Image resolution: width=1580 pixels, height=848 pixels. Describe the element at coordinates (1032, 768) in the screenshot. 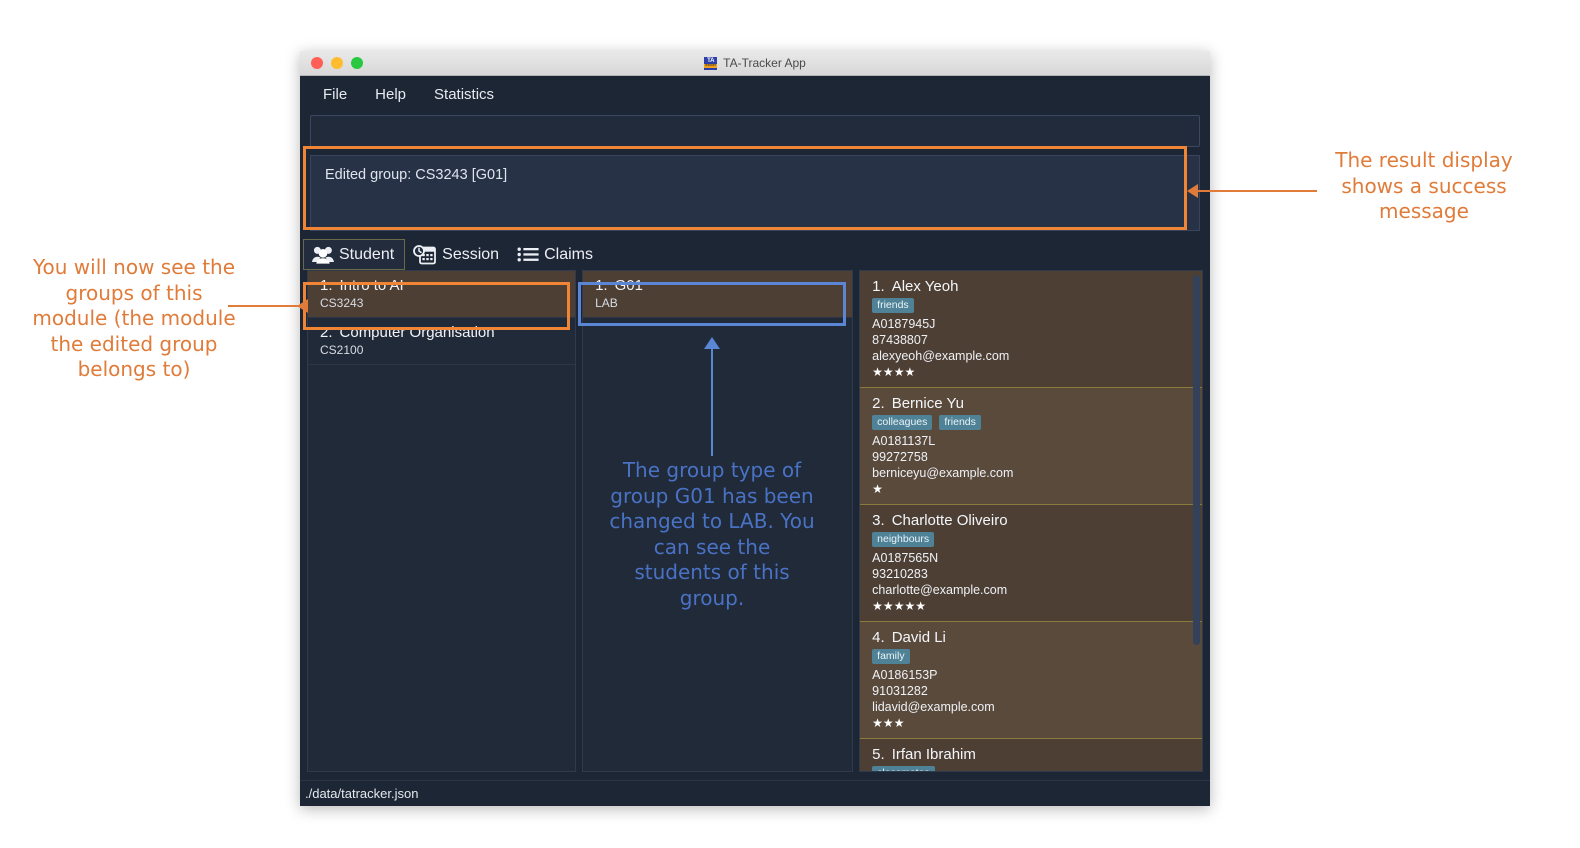

I see `student-tags: classmates` at that location.